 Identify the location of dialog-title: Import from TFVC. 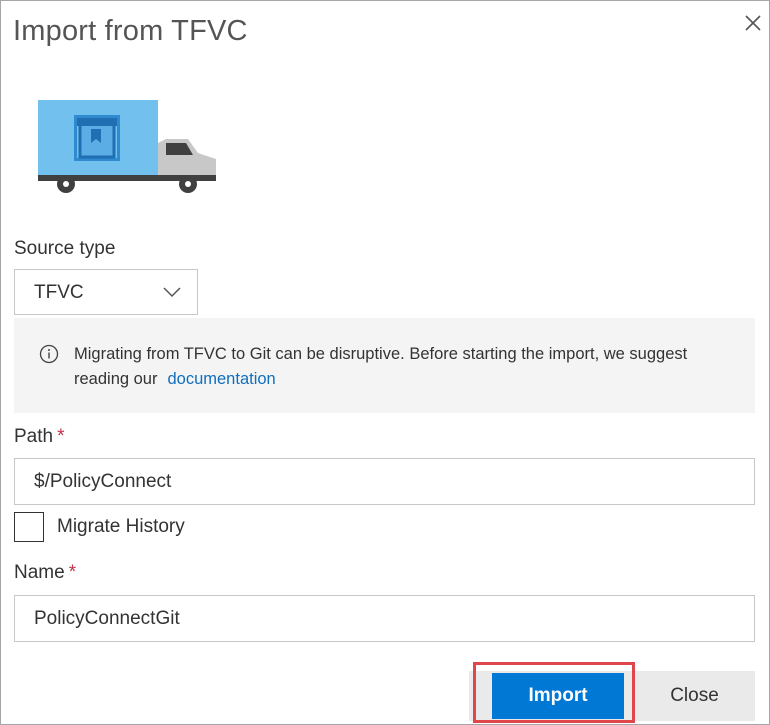
(130, 31).